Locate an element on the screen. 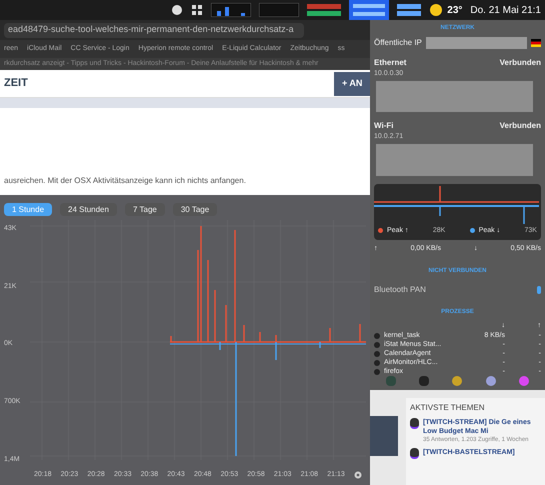 This screenshot has width=545, height=485. memory-meter-icon is located at coordinates (279, 10).